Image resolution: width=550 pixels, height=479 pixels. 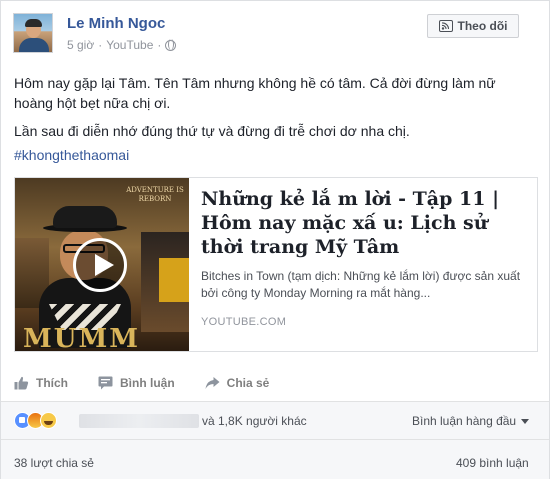 I want to click on video-thumbnail: ADVENTURE IS REBORN MUMM, so click(x=102, y=264).